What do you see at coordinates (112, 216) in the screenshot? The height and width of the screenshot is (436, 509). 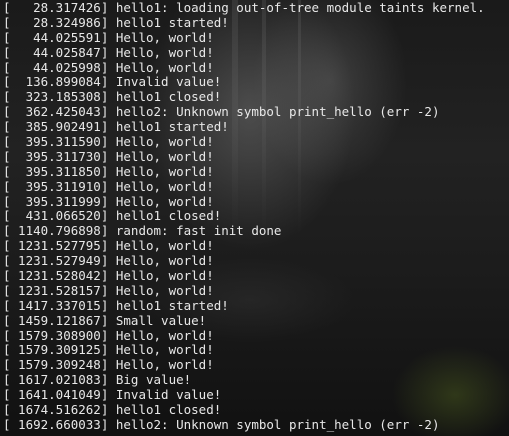 I see `log-line: [ 431.066520] hello1 closed!` at bounding box center [112, 216].